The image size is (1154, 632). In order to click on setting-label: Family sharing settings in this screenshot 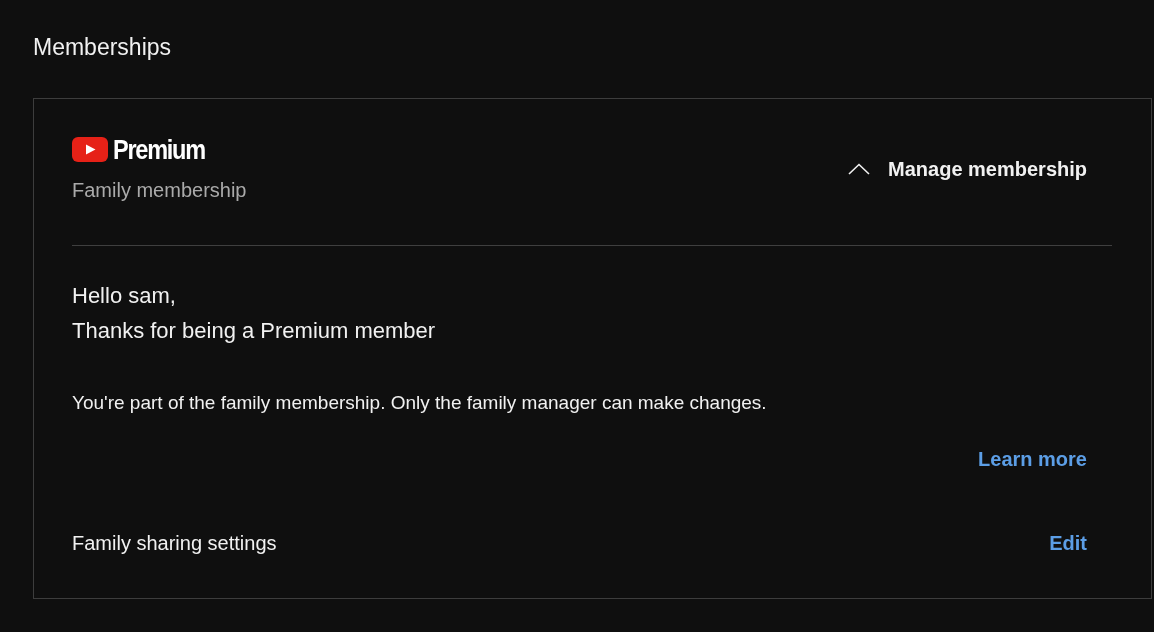, I will do `click(174, 543)`.